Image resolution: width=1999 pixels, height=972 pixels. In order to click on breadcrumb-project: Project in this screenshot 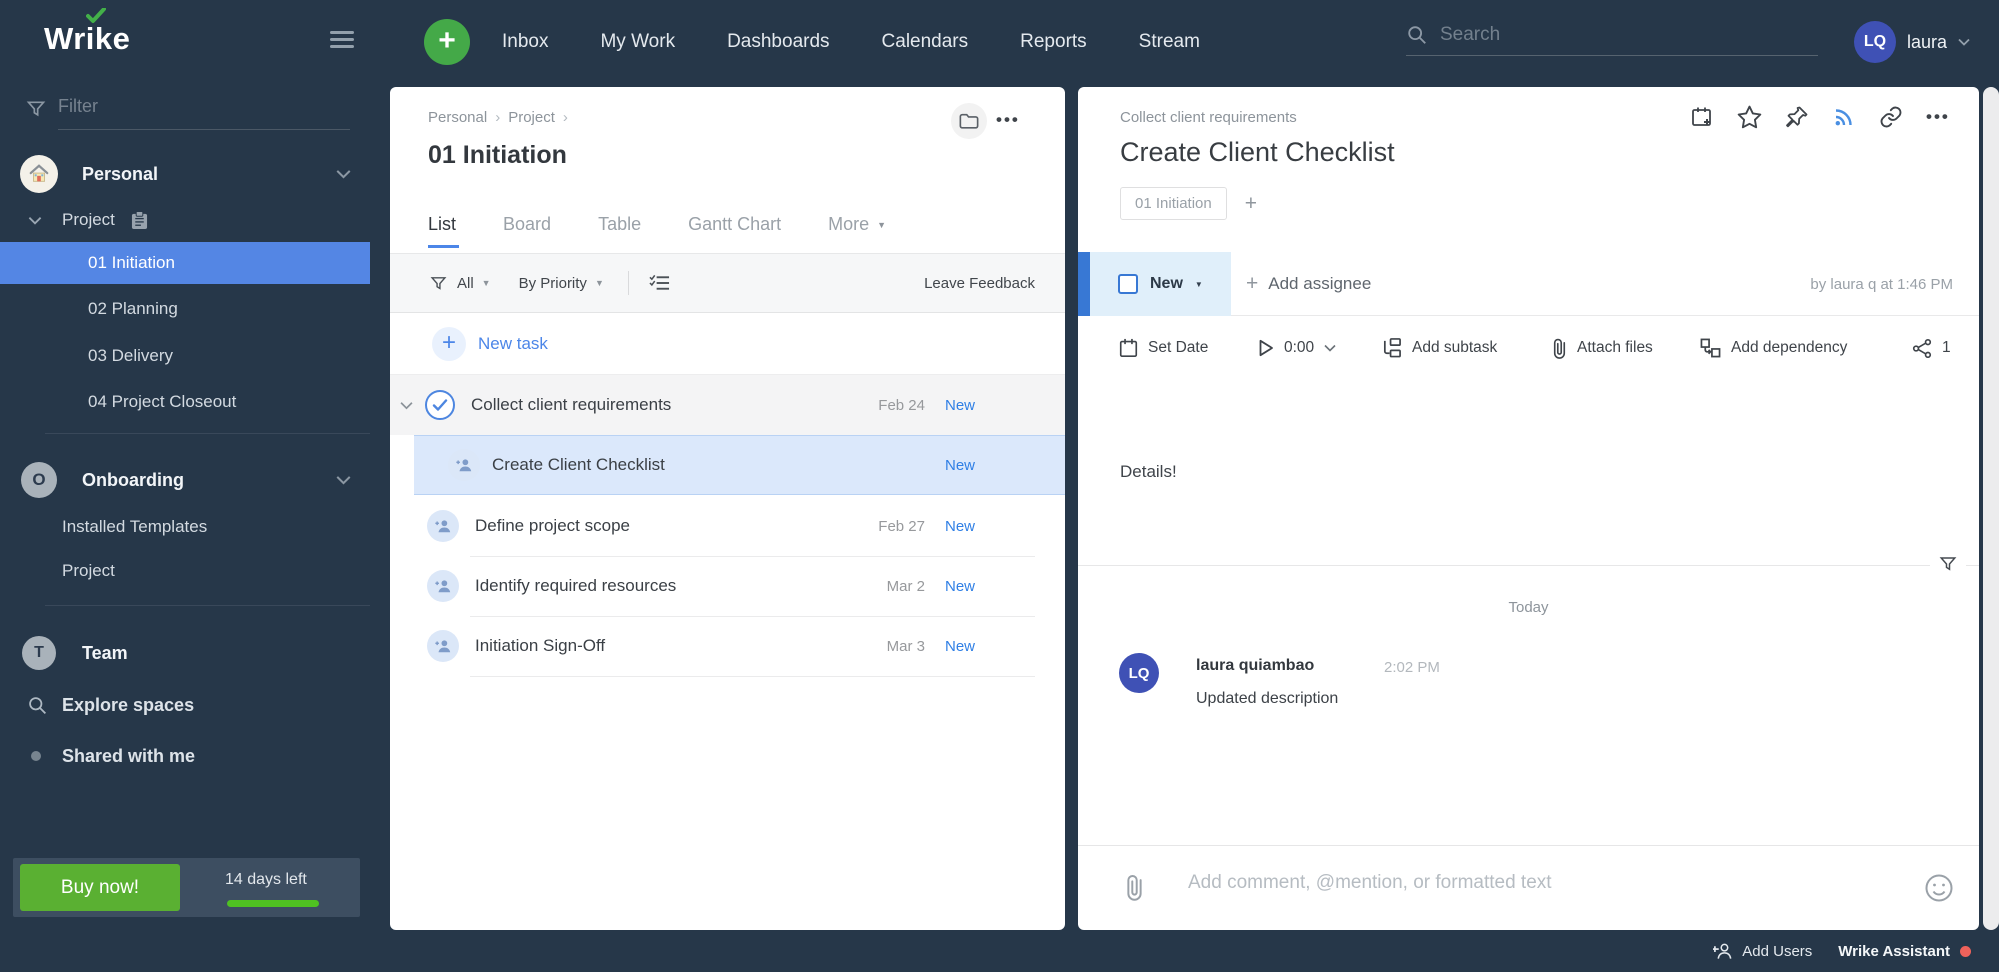, I will do `click(531, 117)`.